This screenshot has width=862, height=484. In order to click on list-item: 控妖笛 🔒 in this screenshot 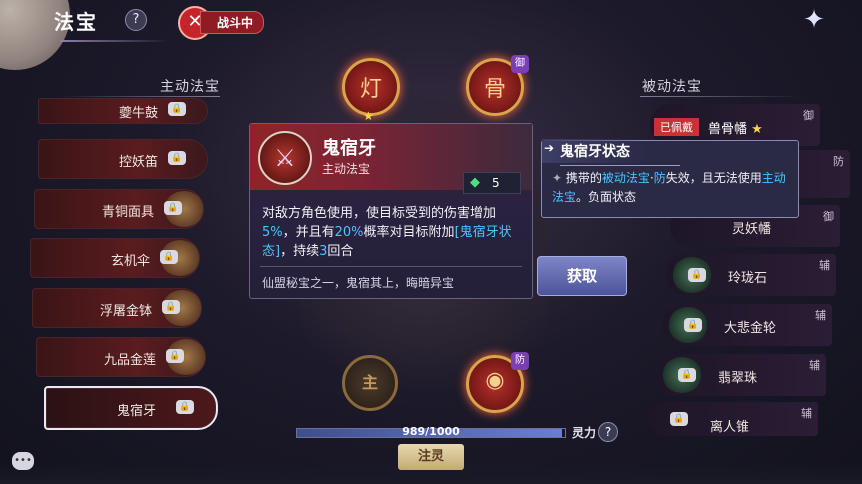, I will do `click(123, 159)`.